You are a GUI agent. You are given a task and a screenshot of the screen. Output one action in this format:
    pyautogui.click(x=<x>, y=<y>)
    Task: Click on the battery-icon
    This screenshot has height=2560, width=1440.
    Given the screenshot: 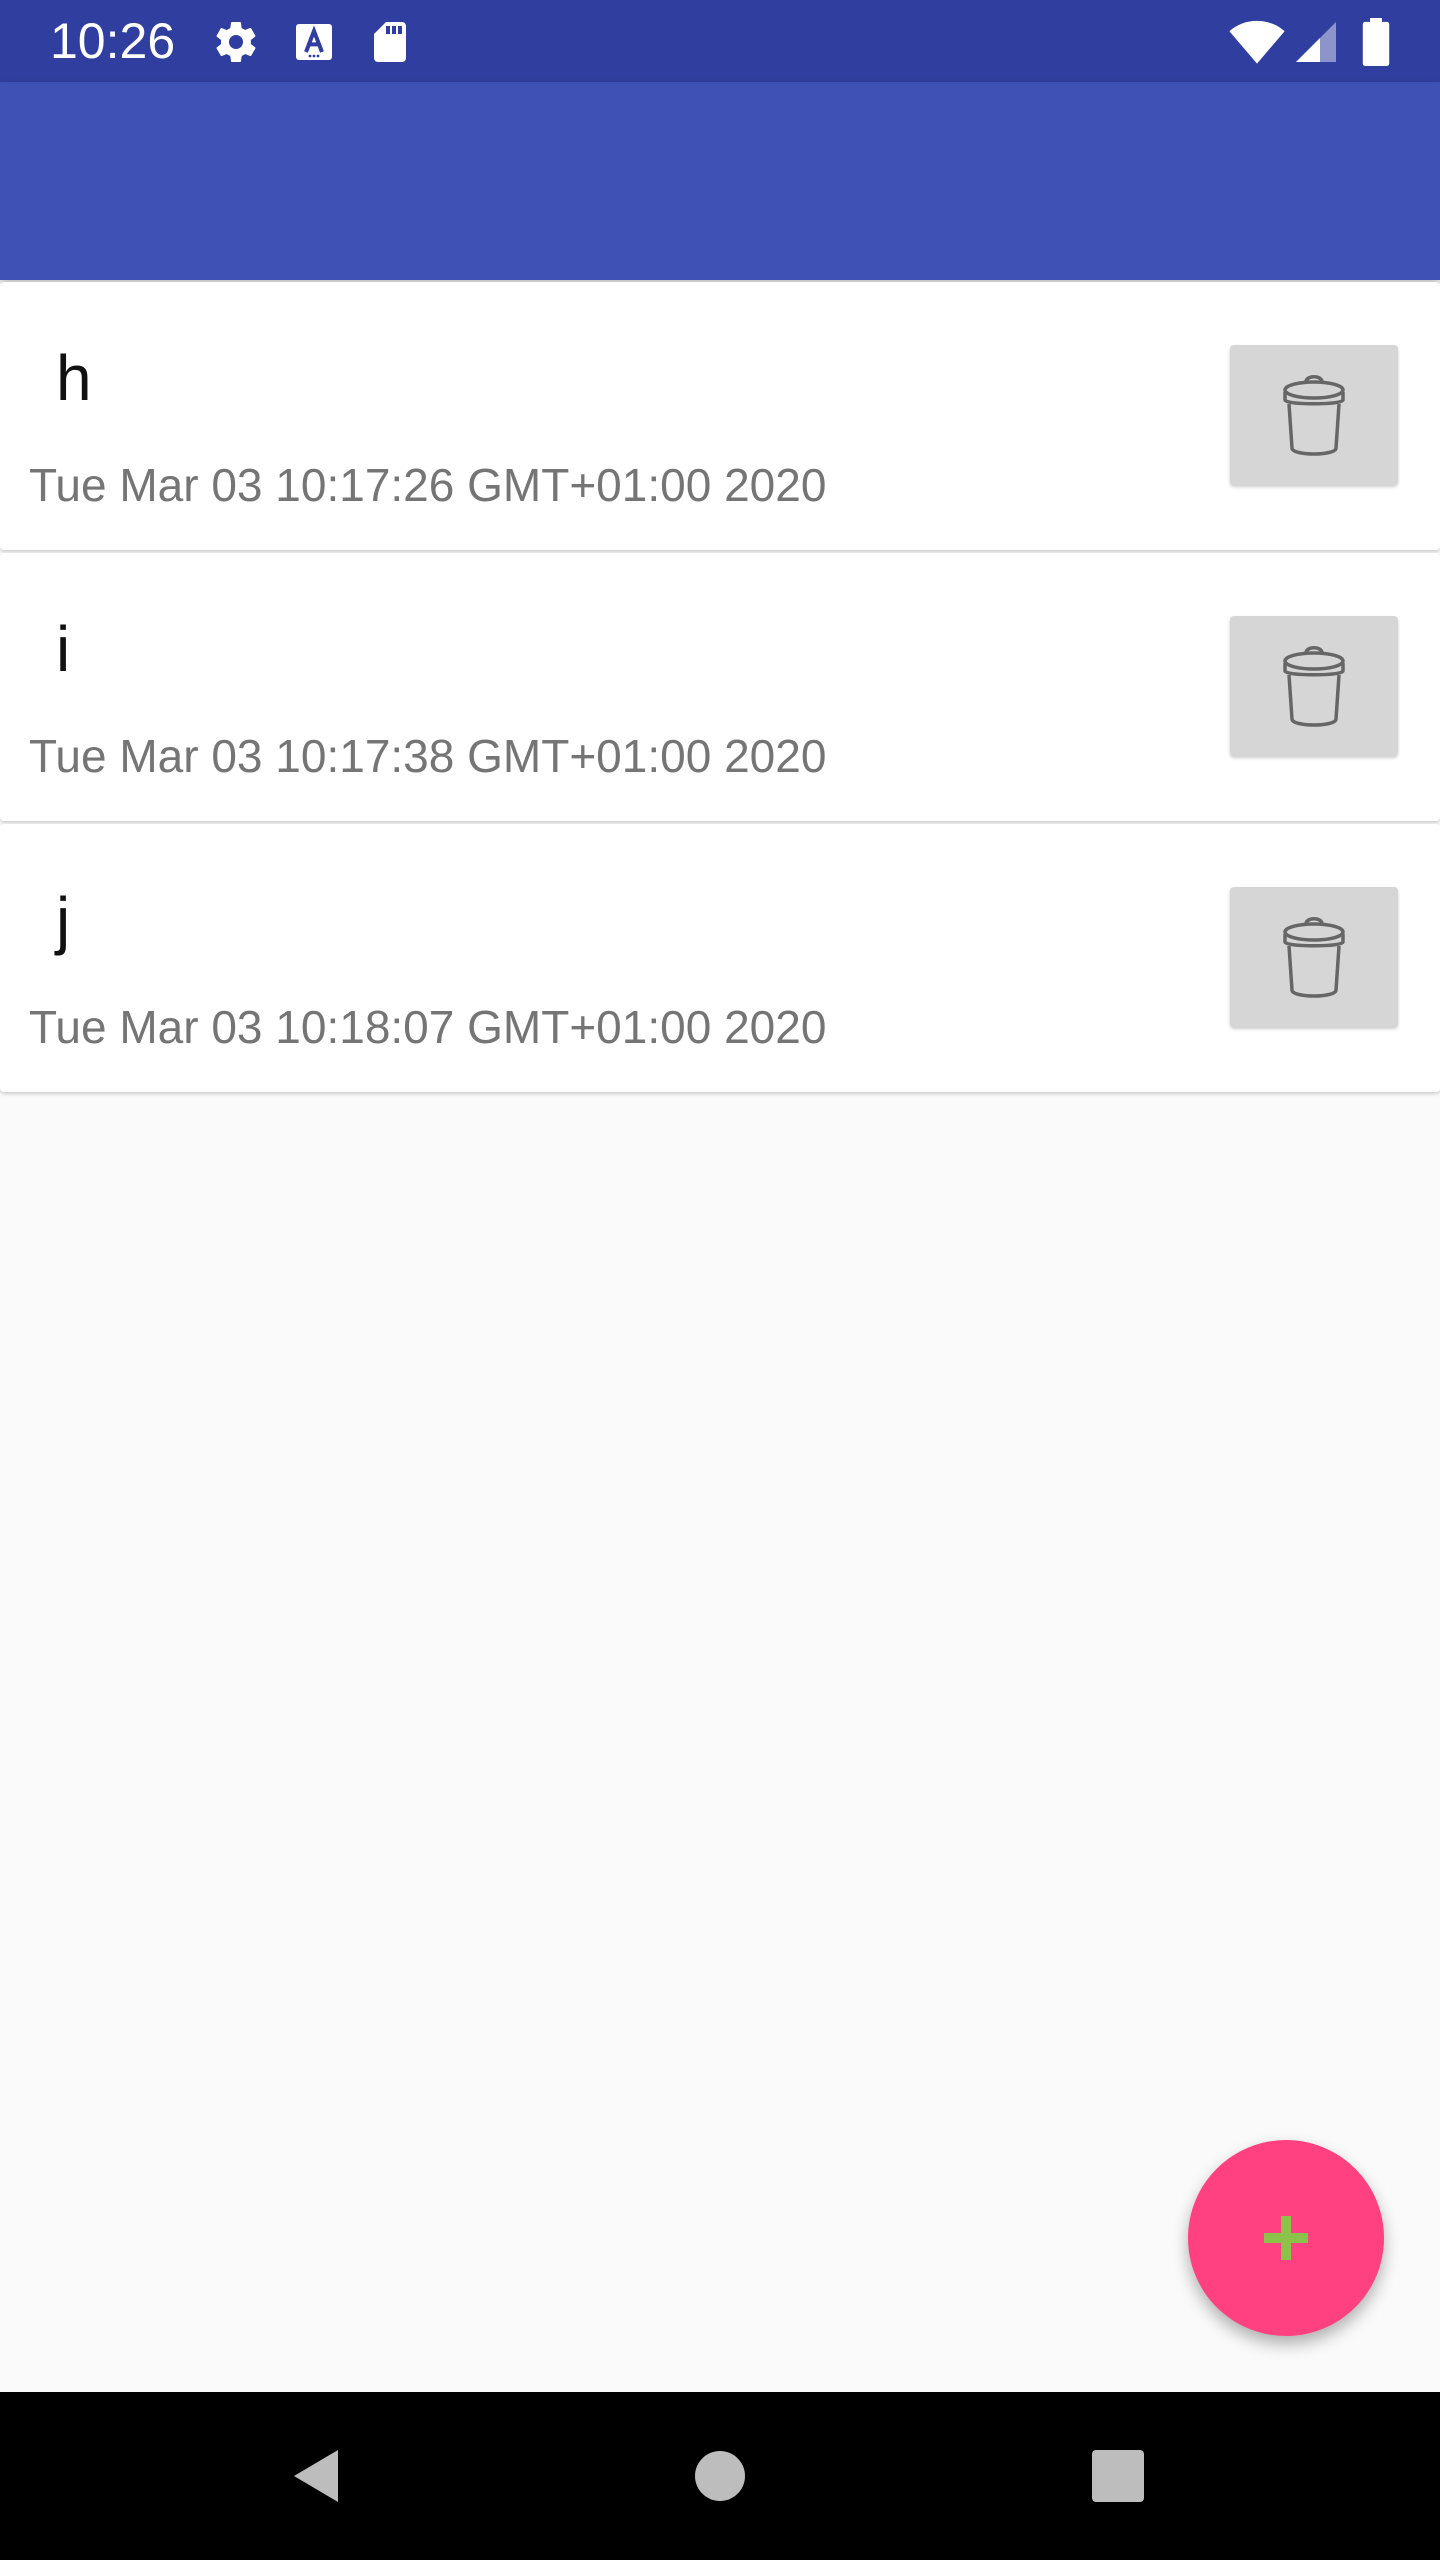 What is the action you would take?
    pyautogui.click(x=1376, y=42)
    